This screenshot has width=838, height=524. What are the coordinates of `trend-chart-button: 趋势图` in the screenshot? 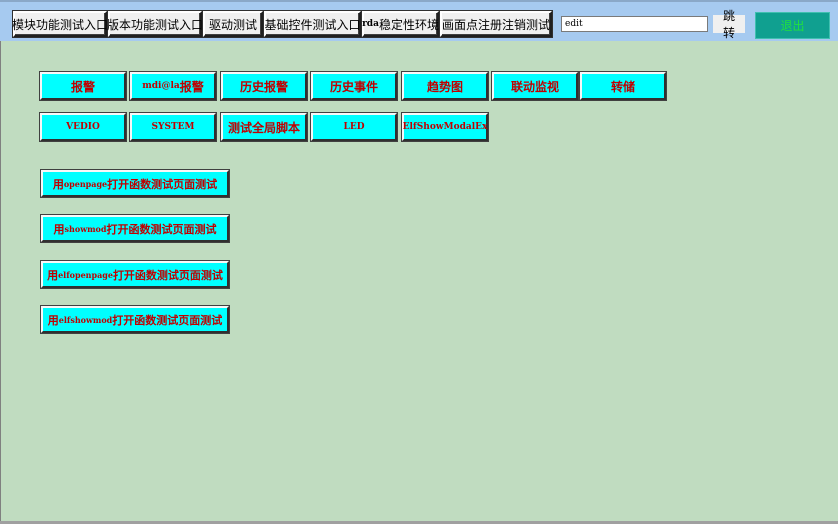 It's located at (445, 86).